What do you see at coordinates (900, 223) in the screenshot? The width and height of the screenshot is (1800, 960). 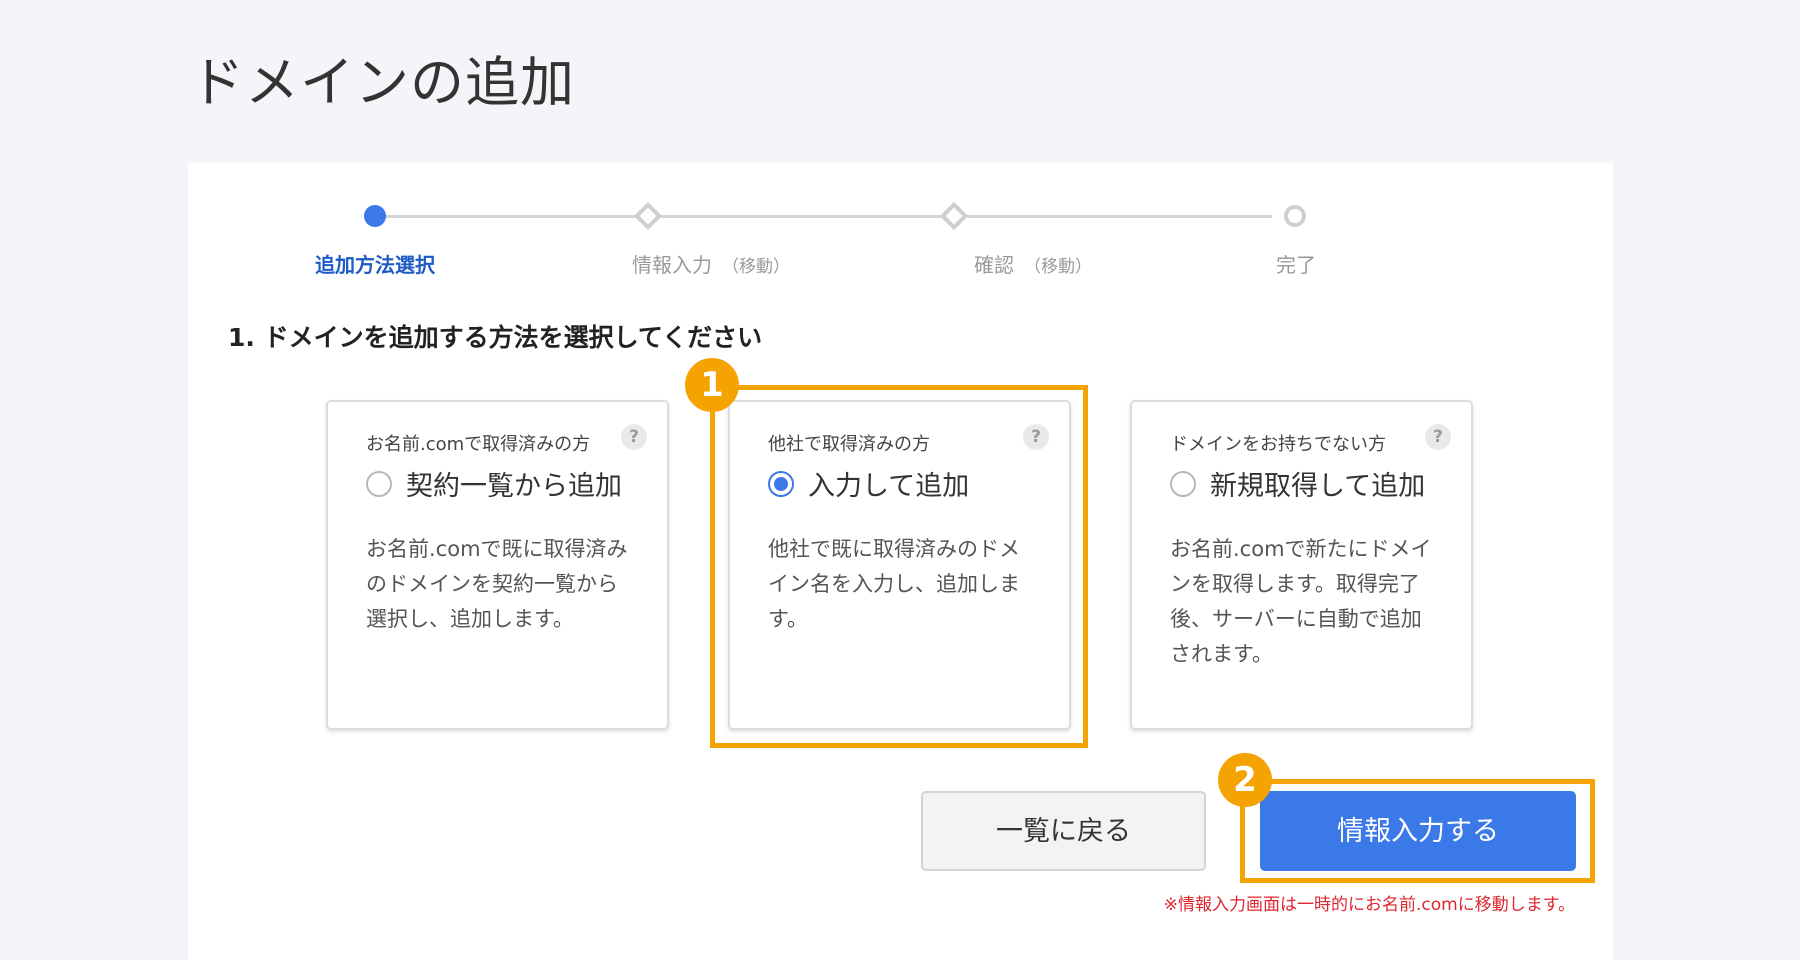 I see `progress-stepper: 追加方法選択 情報入力 （移動） 確認 （移動） 完了` at bounding box center [900, 223].